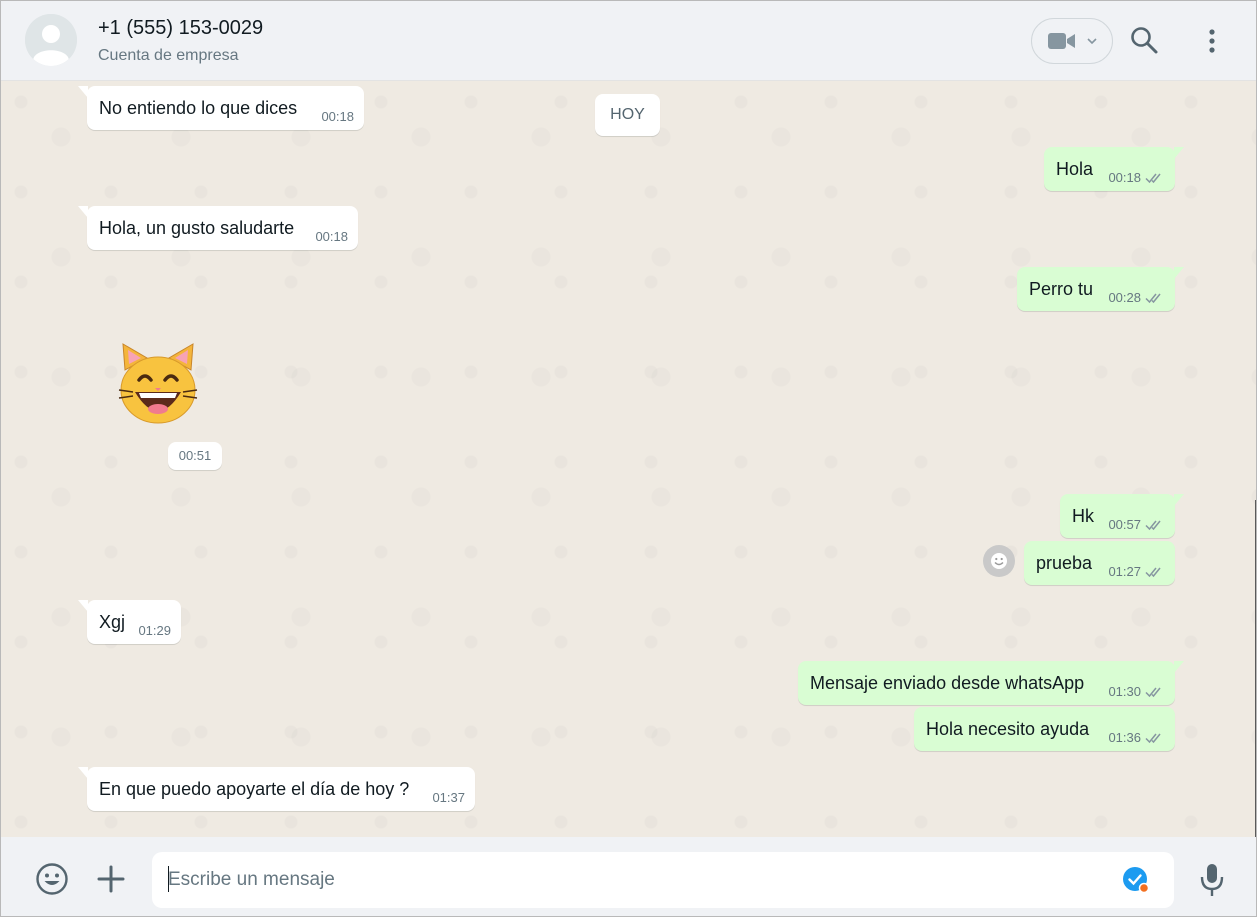  I want to click on contact-avatar, so click(51, 40).